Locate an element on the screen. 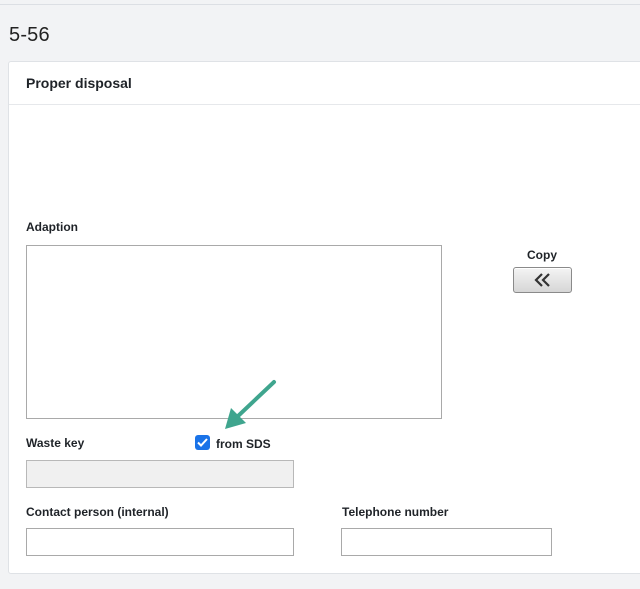 The width and height of the screenshot is (640, 589). page-title: 5-56 is located at coordinates (29, 35).